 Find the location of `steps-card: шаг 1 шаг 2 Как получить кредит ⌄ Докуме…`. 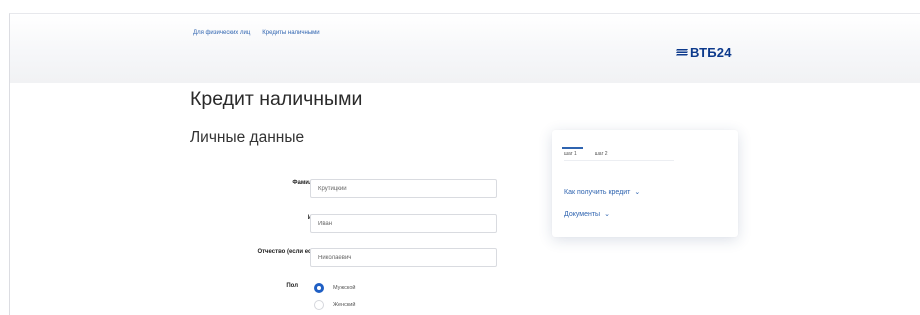

steps-card: шаг 1 шаг 2 Как получить кредит ⌄ Докуме… is located at coordinates (645, 183).